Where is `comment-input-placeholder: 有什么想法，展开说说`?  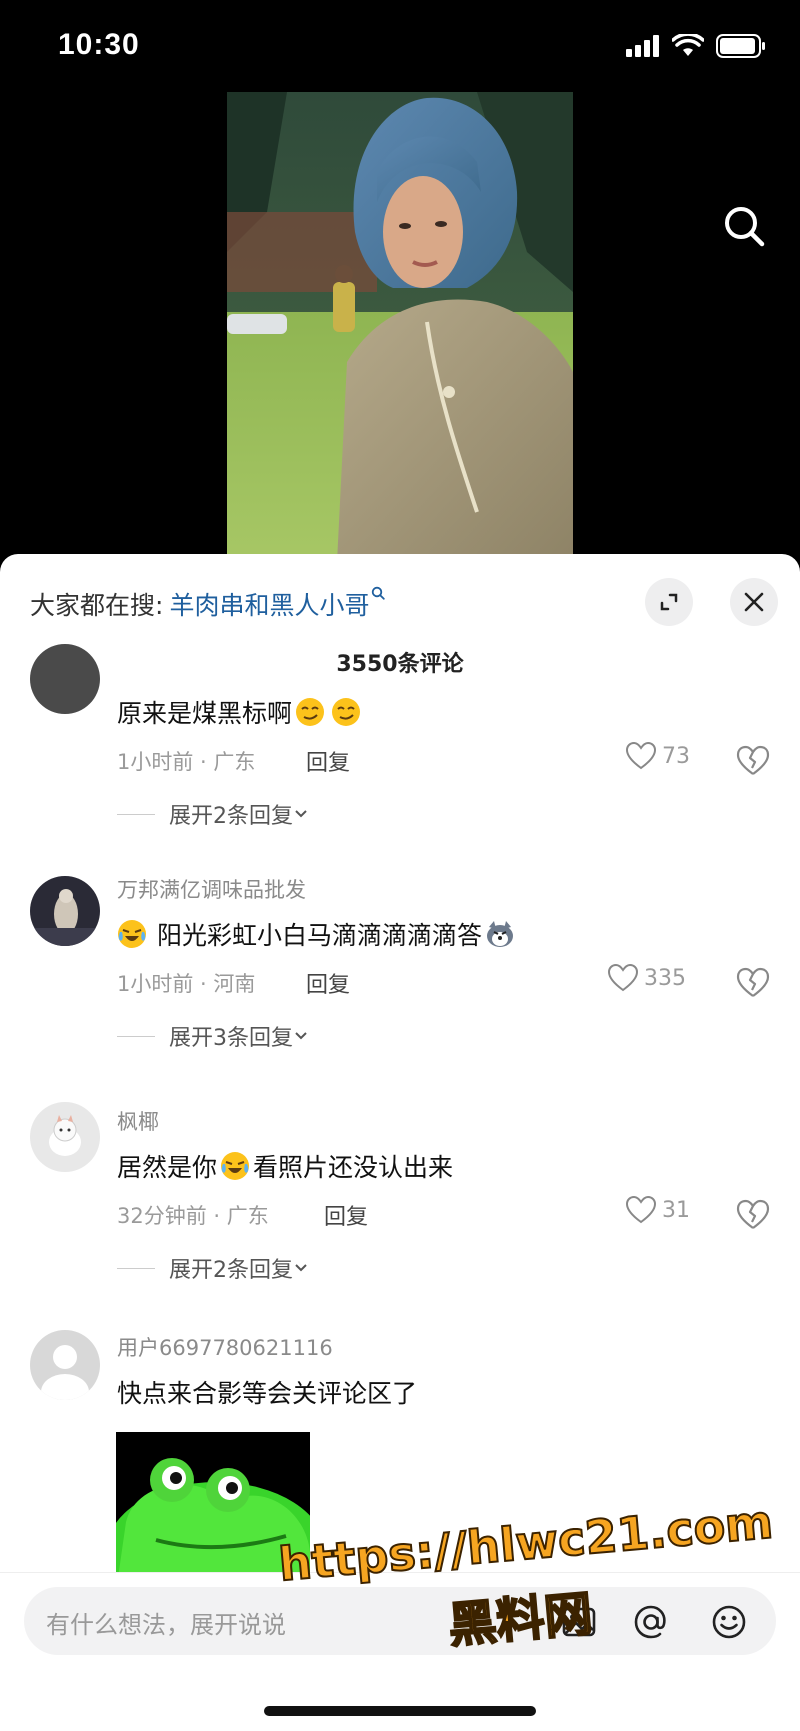
comment-input-placeholder: 有什么想法，展开说说 is located at coordinates (166, 1625).